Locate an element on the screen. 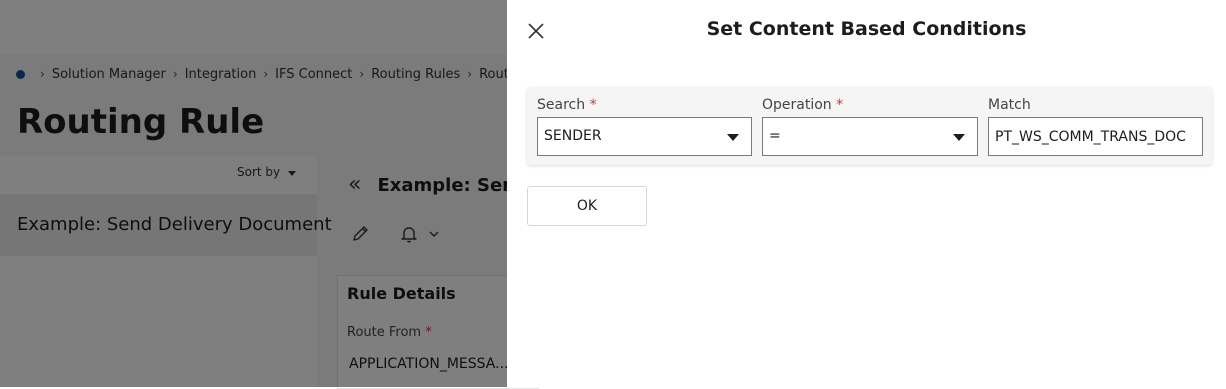 This screenshot has width=1226, height=389. operation-select: = is located at coordinates (870, 136).